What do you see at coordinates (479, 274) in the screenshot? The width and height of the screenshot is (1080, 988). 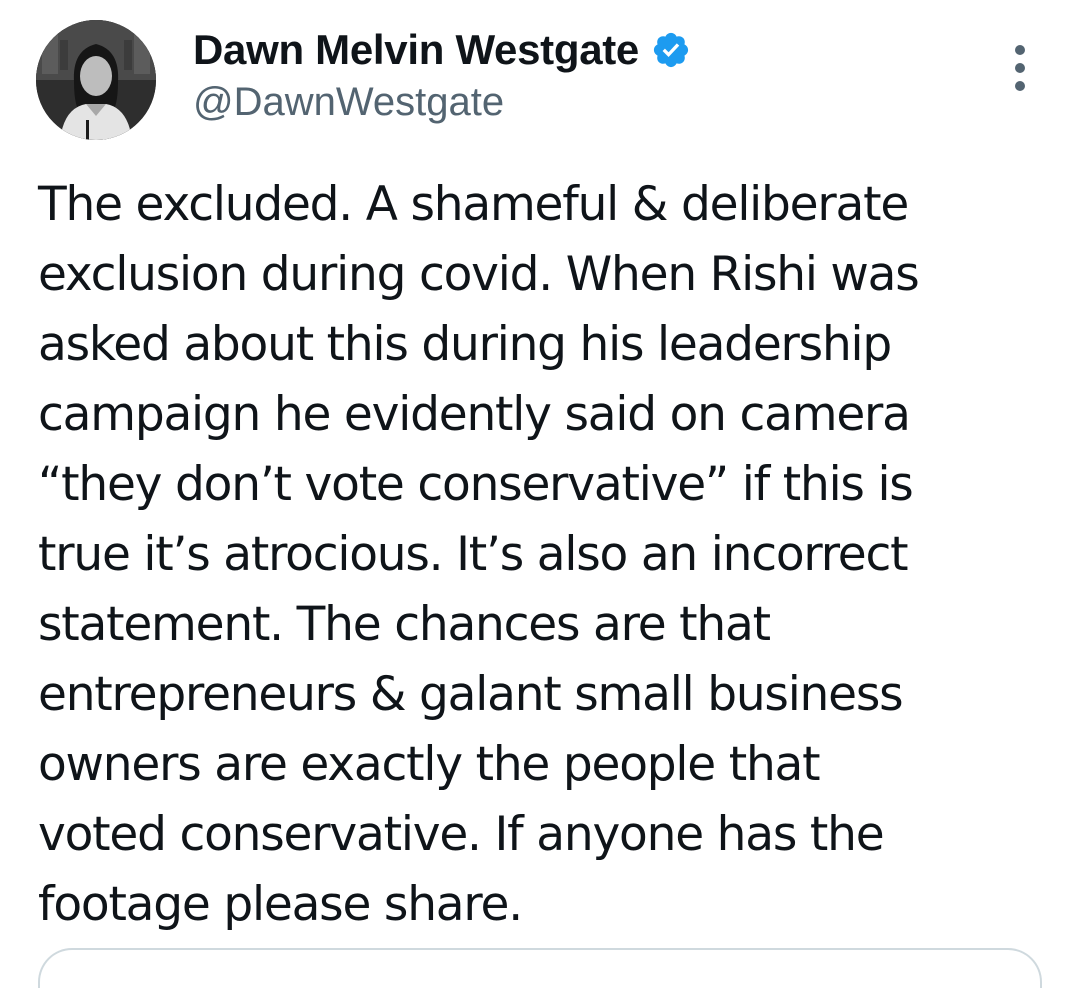 I see `tweet-text-line: exclusion during covid. When Rishi was` at bounding box center [479, 274].